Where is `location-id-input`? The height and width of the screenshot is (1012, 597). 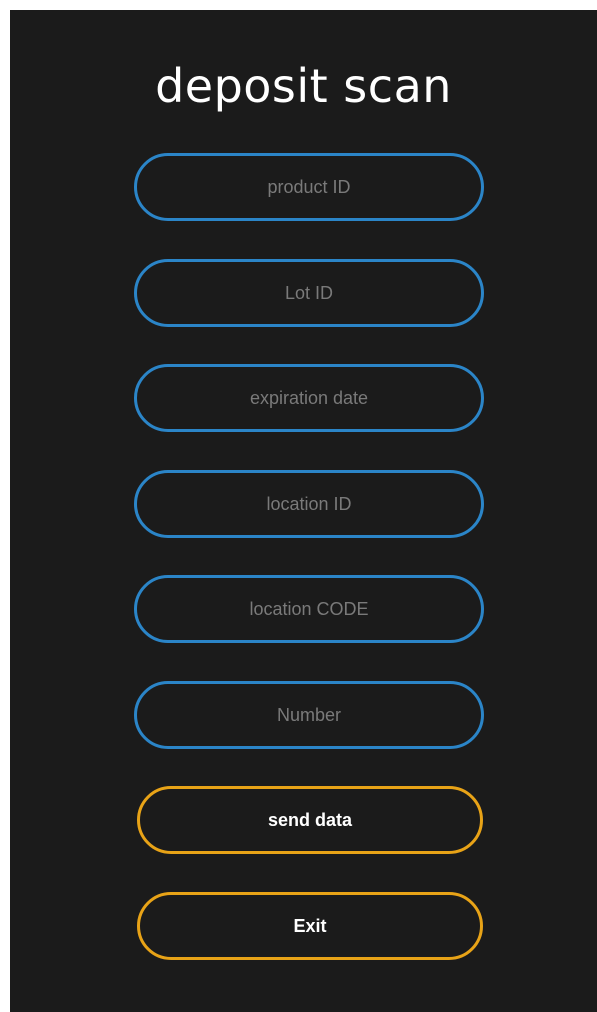 location-id-input is located at coordinates (309, 504).